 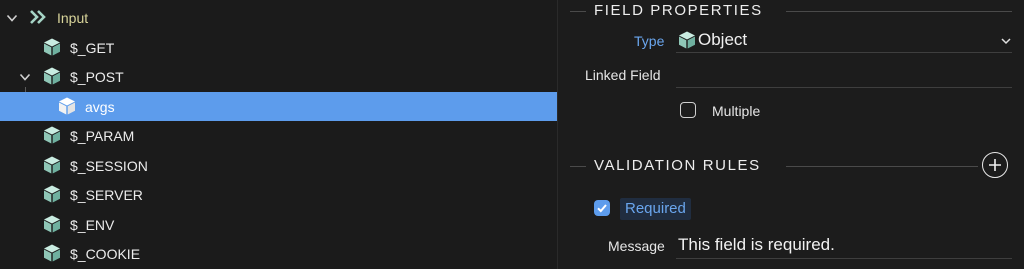 What do you see at coordinates (278, 17) in the screenshot?
I see `tree-item-input: Input` at bounding box center [278, 17].